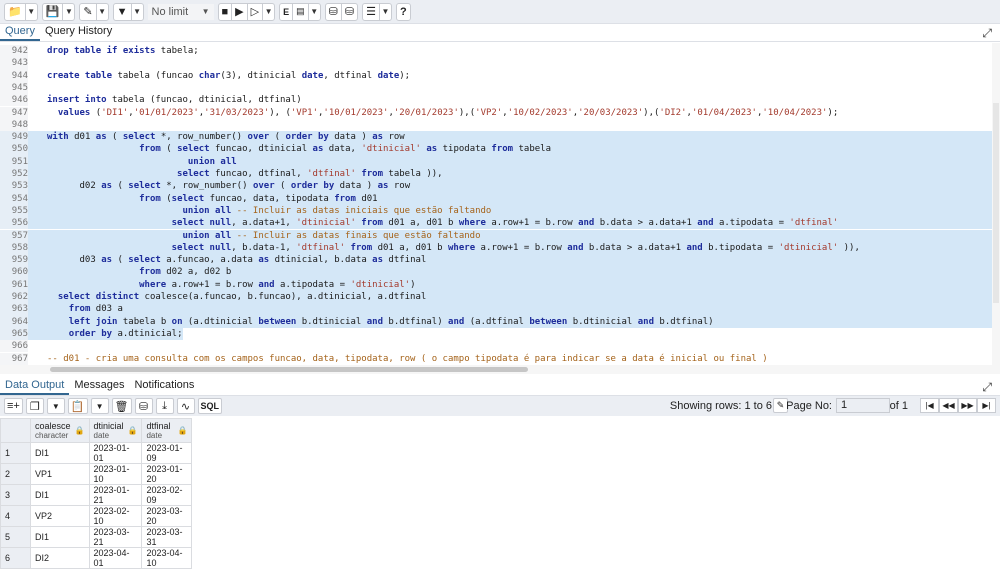 This screenshot has width=1000, height=569. What do you see at coordinates (15, 12) in the screenshot?
I see `folder-icon: 📁` at bounding box center [15, 12].